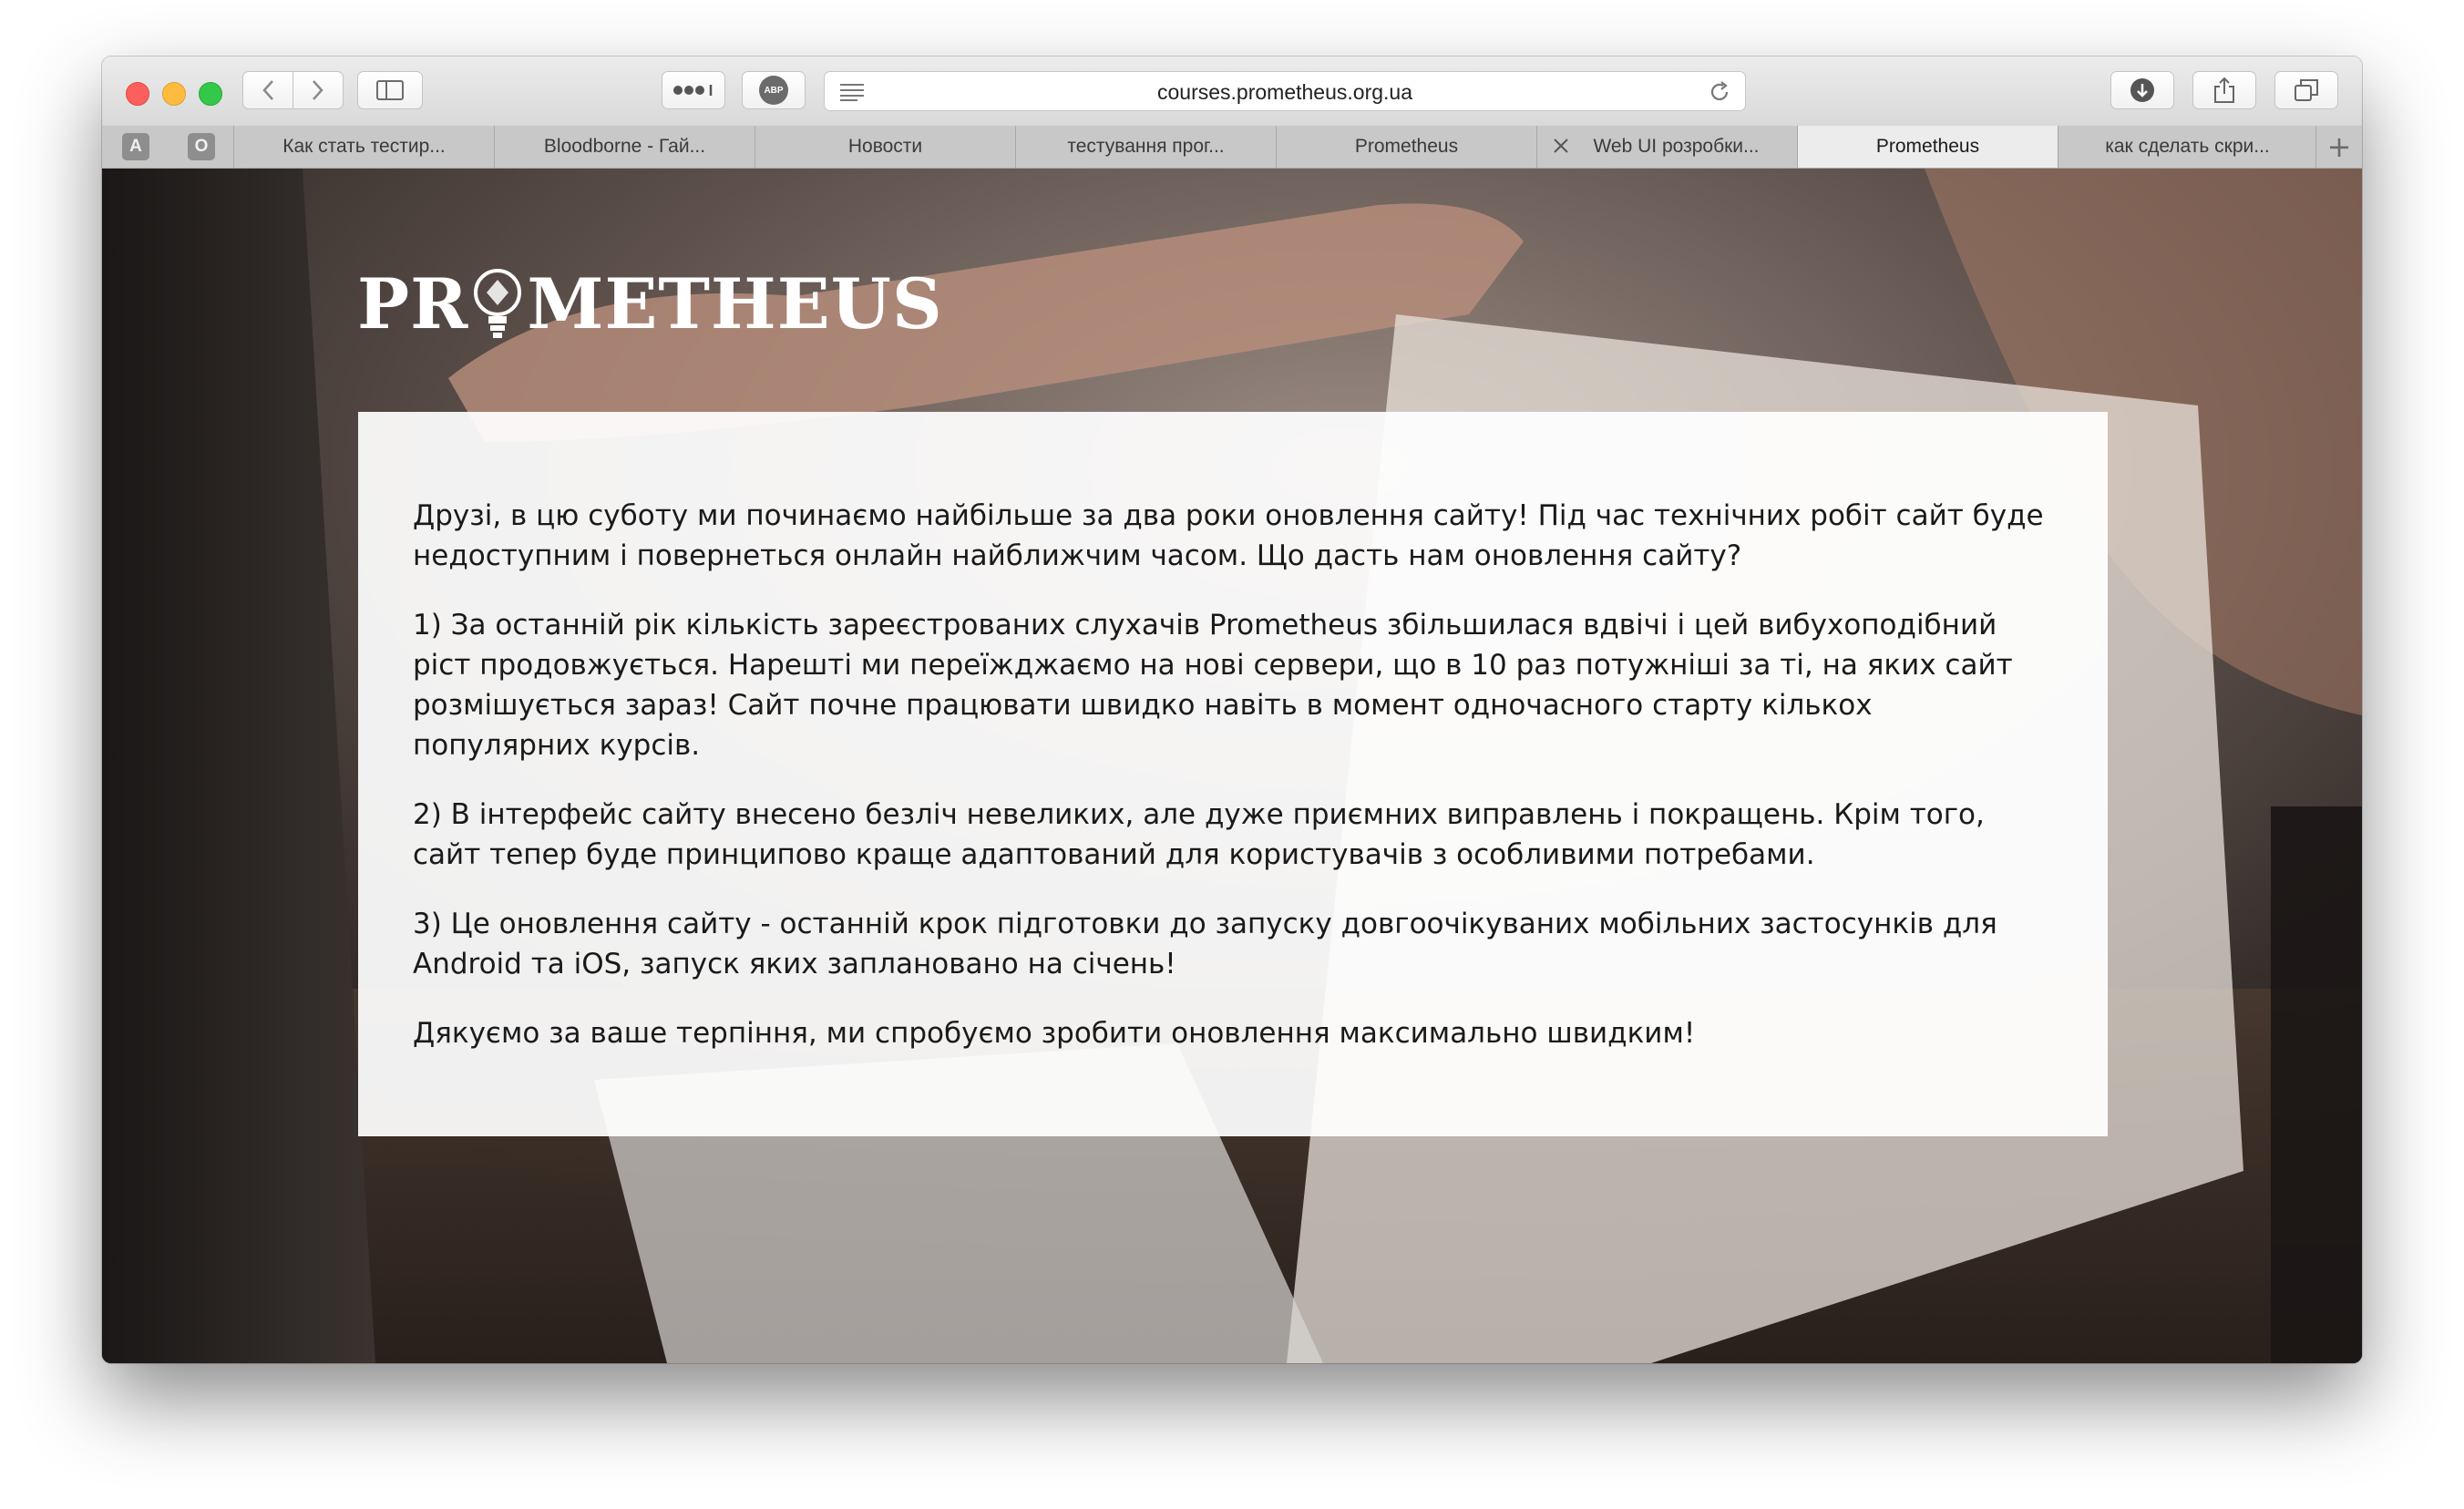  Describe the element at coordinates (1719, 92) in the screenshot. I see `reload-icon` at that location.